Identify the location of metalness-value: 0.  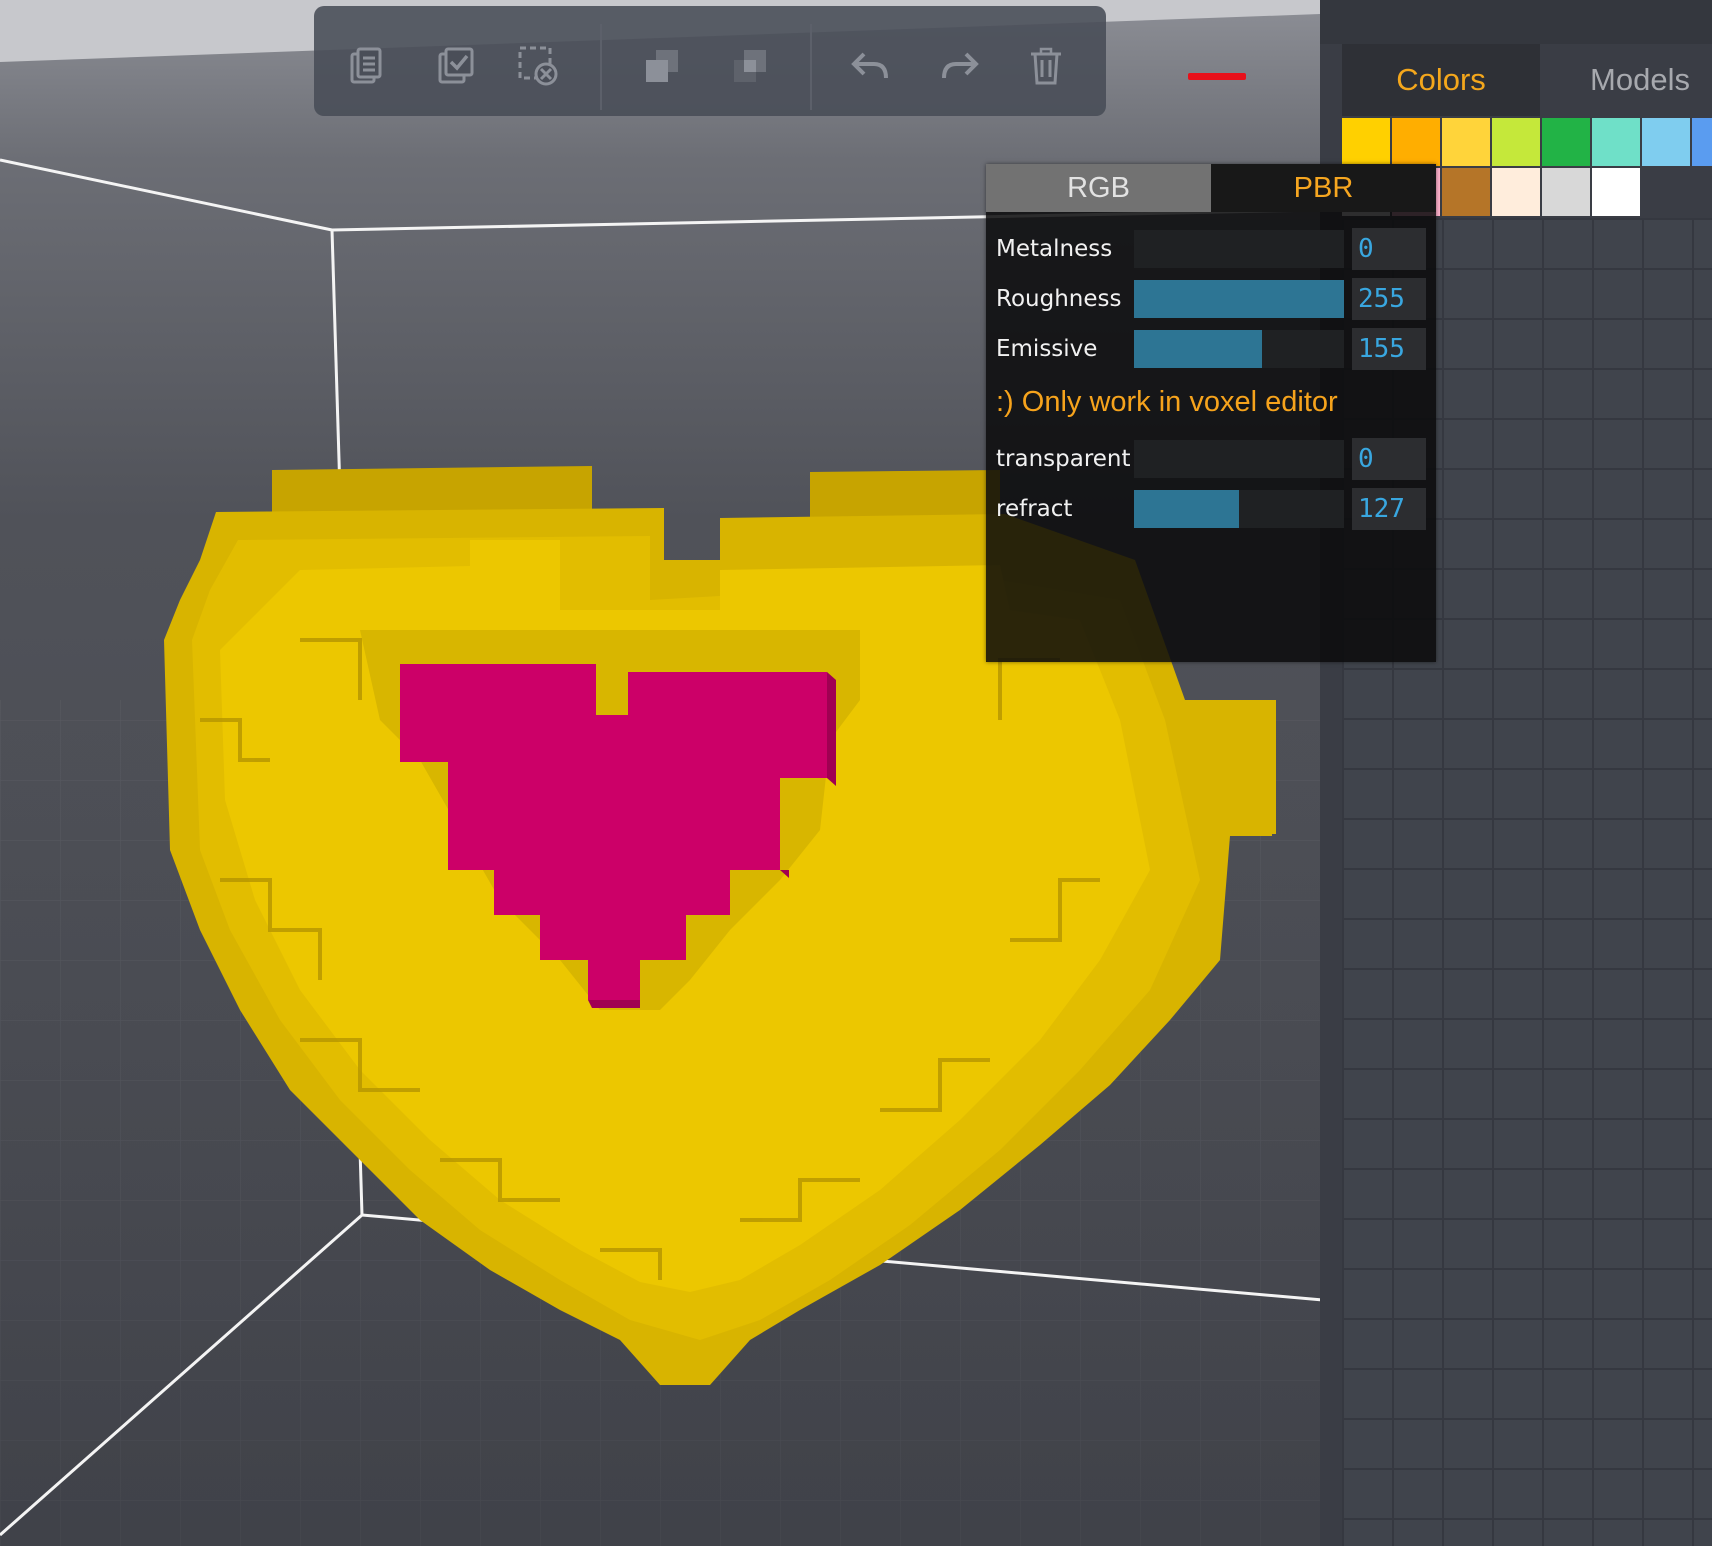
(1389, 249).